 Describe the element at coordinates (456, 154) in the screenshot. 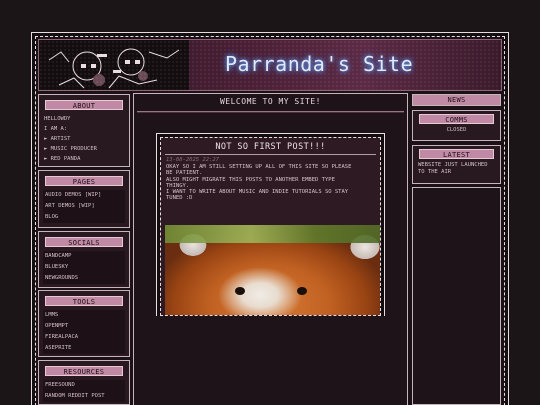

I see `latest-title: LATEST` at that location.